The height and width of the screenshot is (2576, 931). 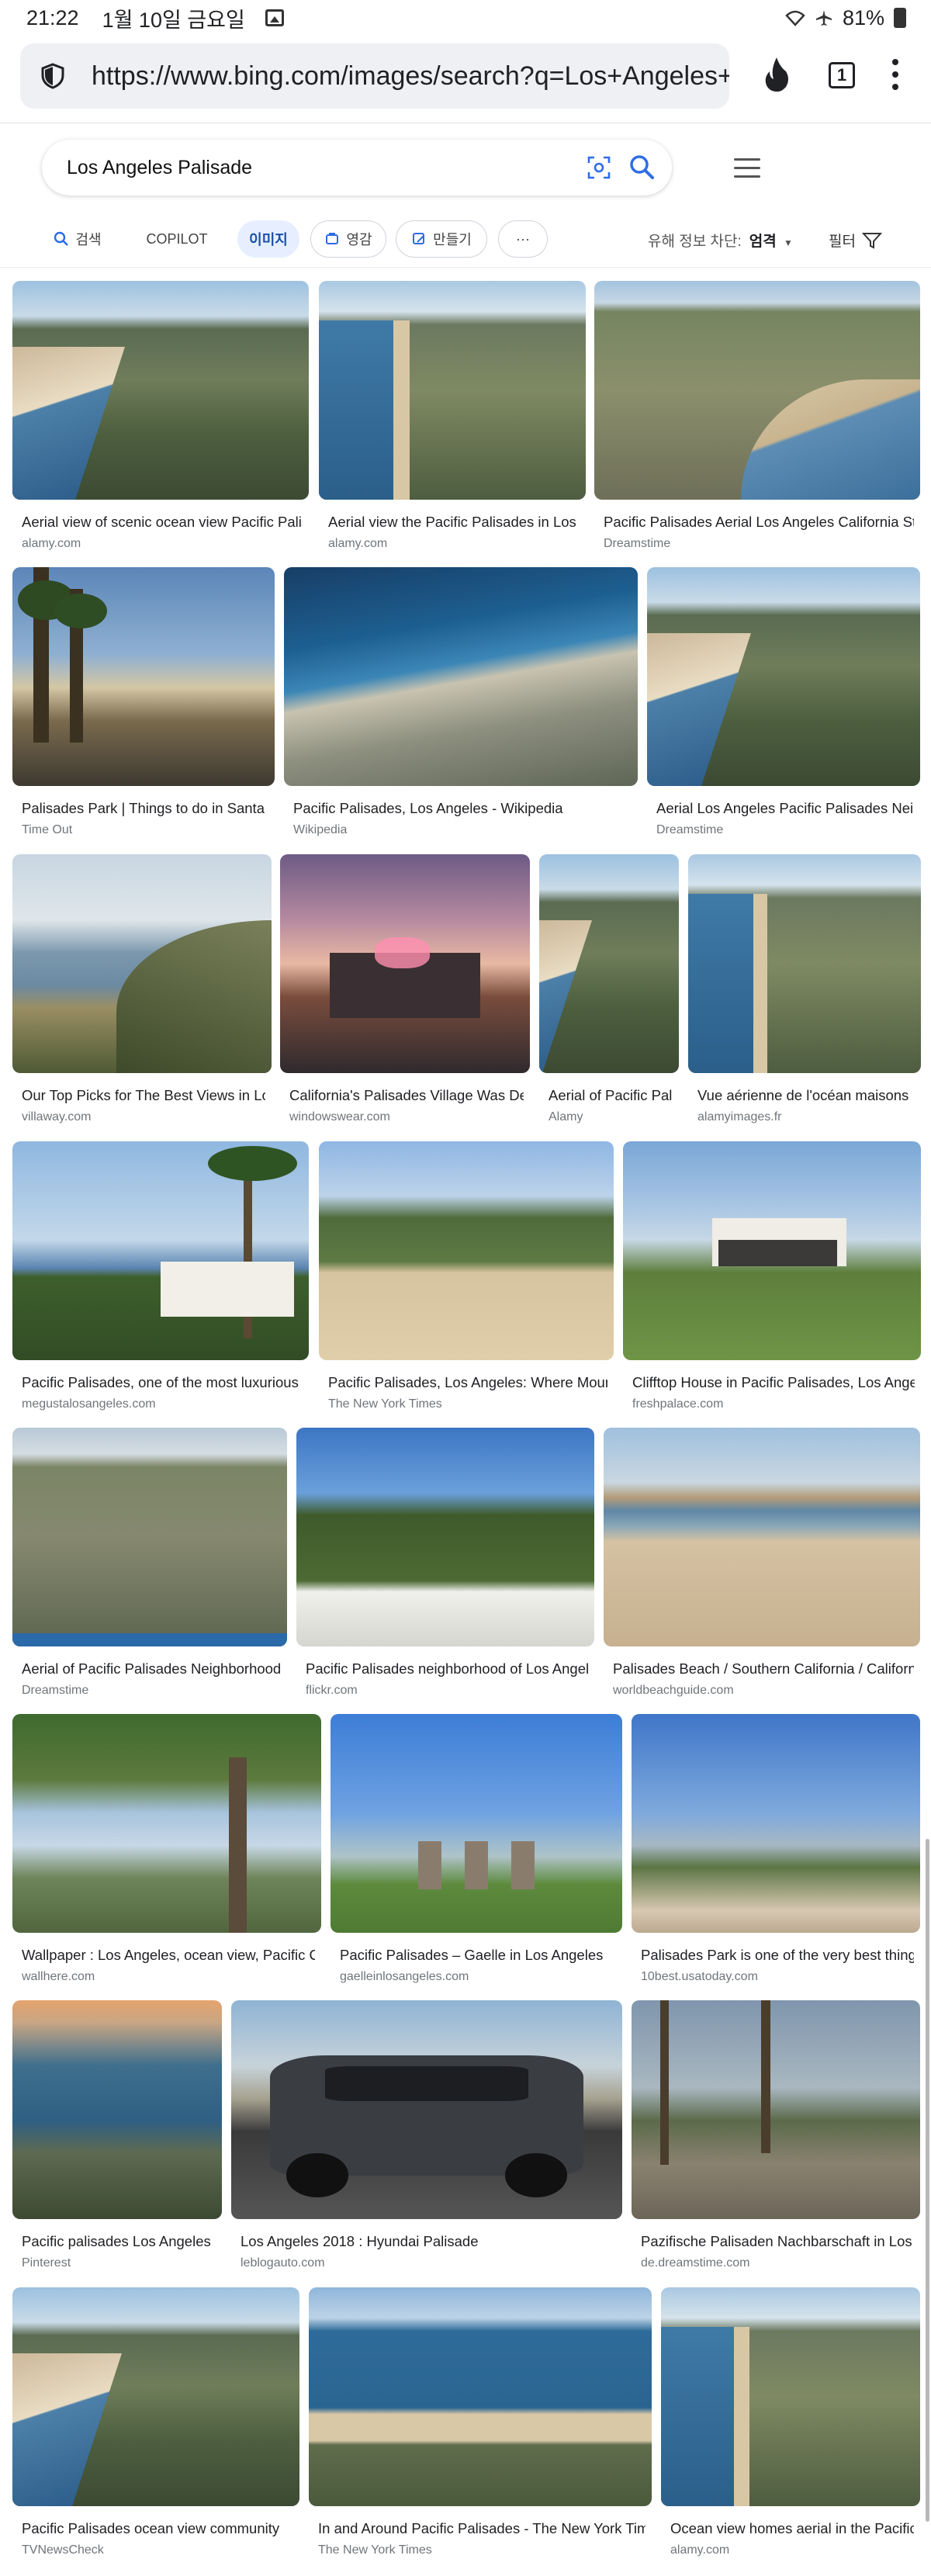 I want to click on result-caption: Vue aérienne de l'océan maisons, so click(x=806, y=1095).